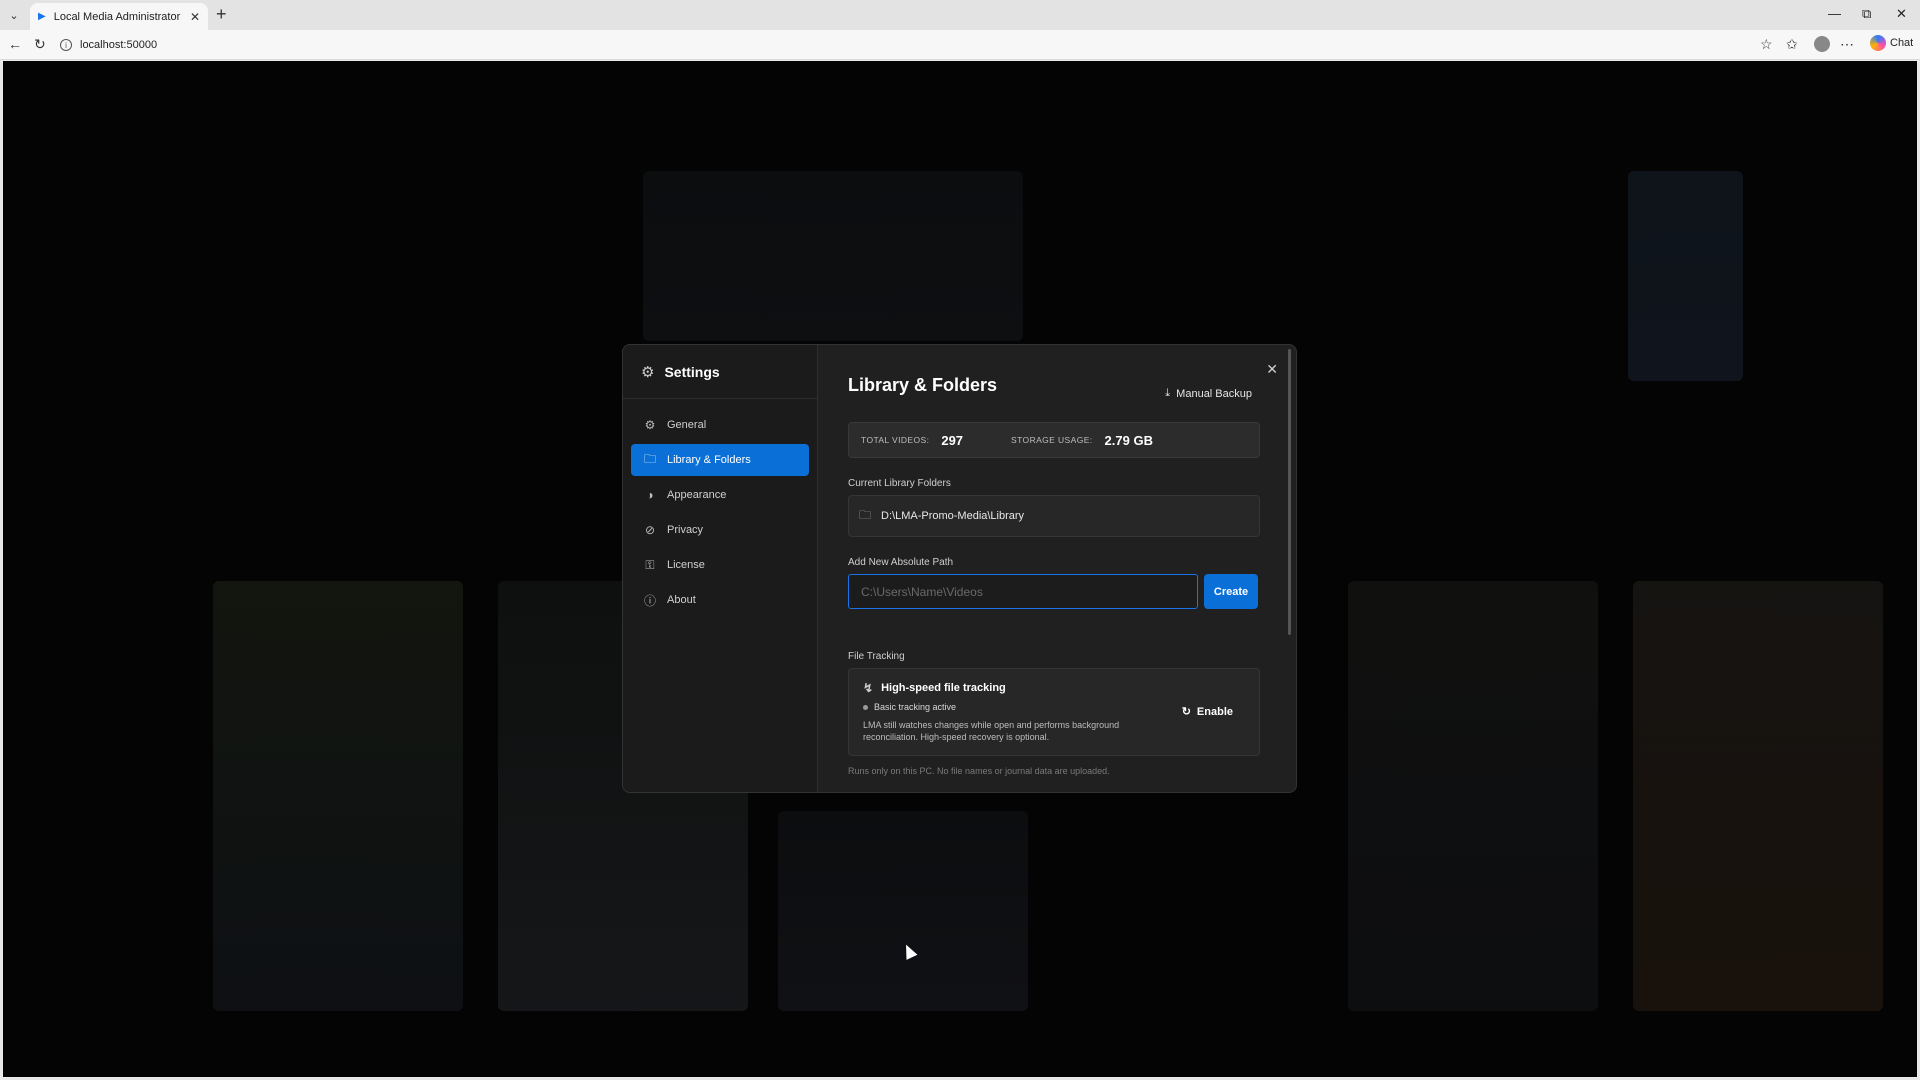 Image resolution: width=1920 pixels, height=1080 pixels. I want to click on sidebar-item-label: About, so click(681, 600).